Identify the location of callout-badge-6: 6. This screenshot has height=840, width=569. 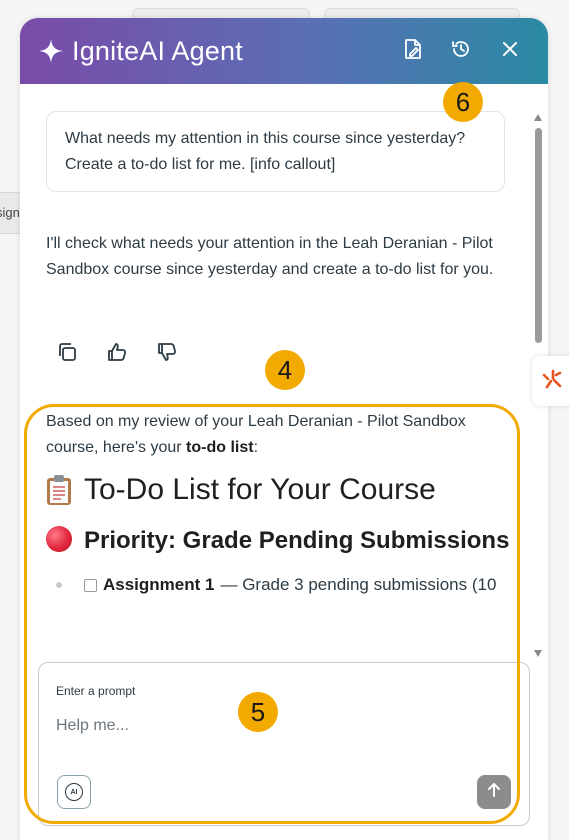
(463, 102).